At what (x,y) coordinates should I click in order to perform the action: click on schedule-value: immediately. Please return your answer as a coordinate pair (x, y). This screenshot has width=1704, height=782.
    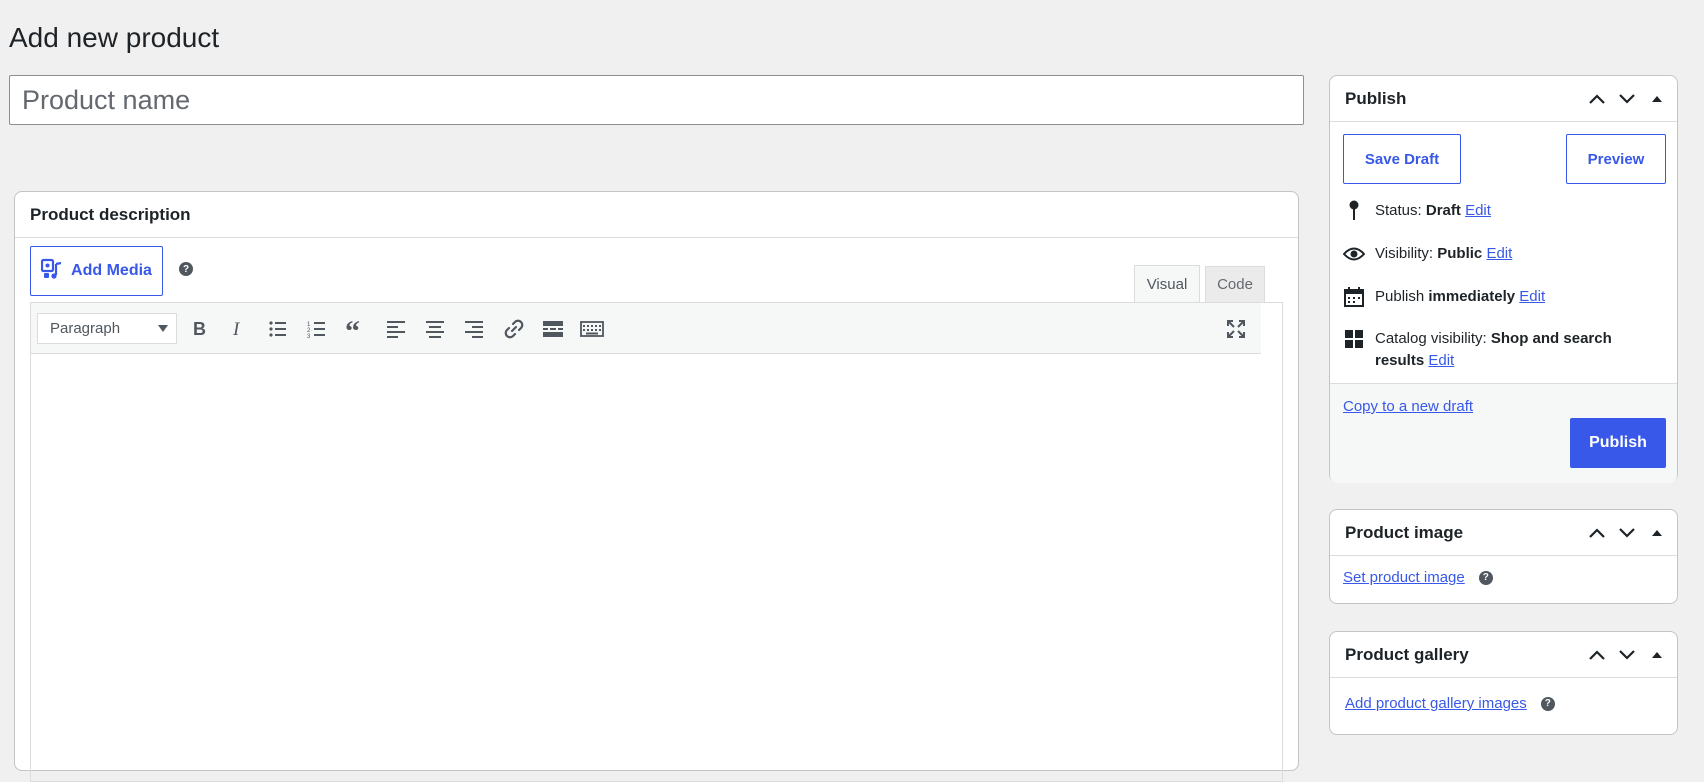
    Looking at the image, I should click on (1472, 296).